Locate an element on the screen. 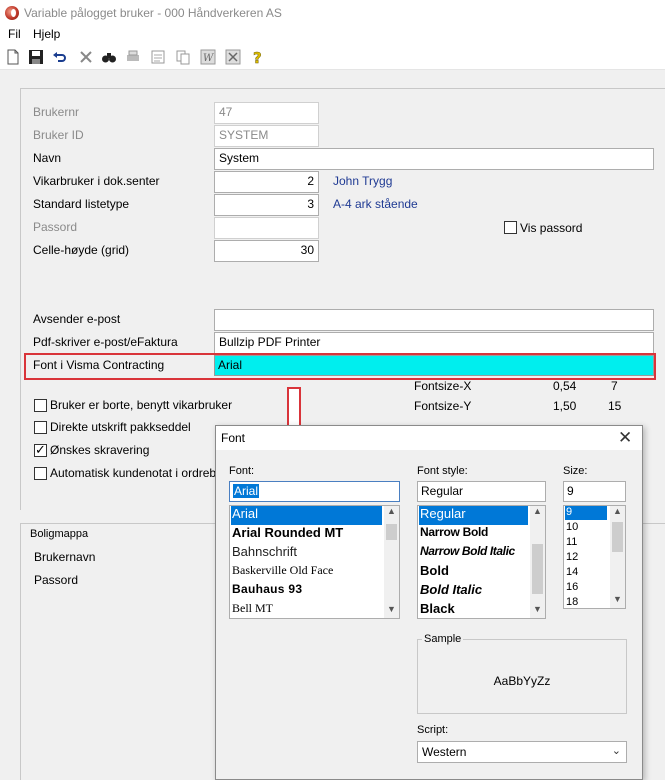  find-icon is located at coordinates (109, 57).